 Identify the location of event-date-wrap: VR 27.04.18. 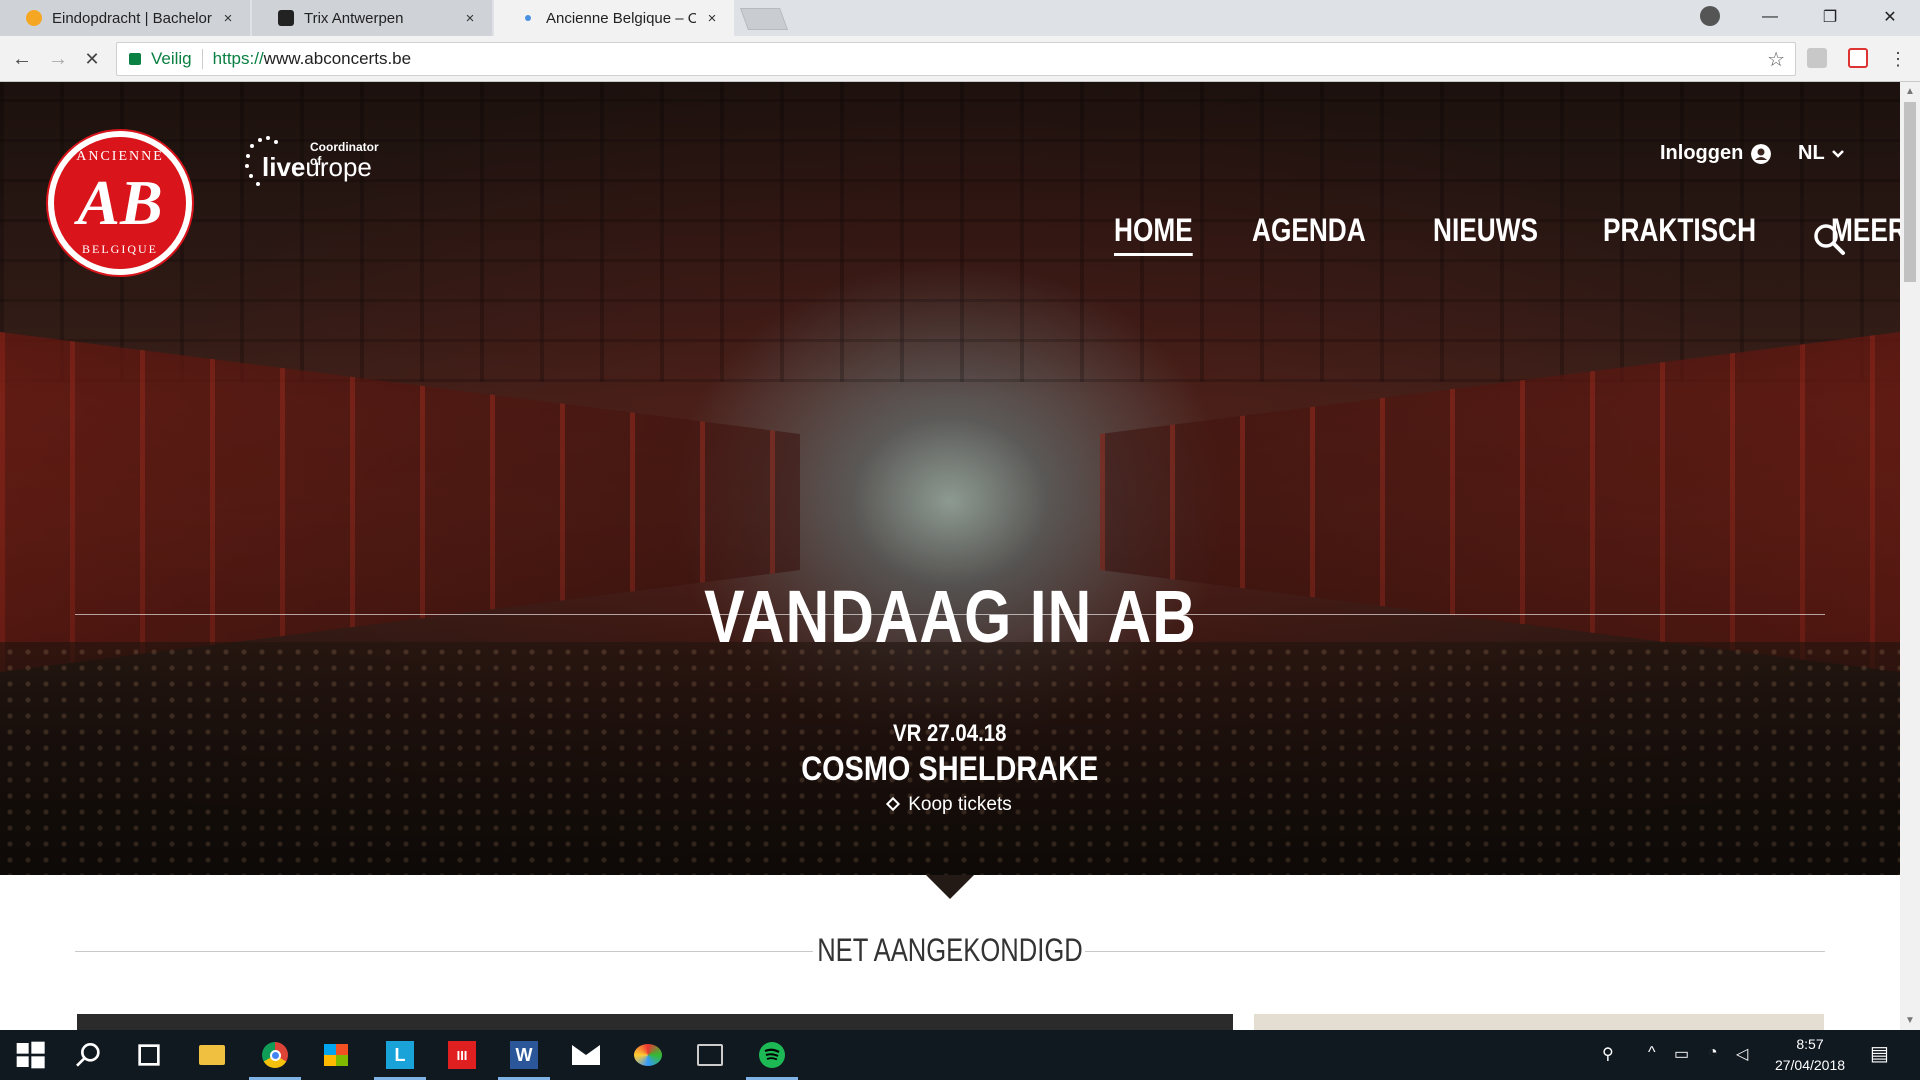
(950, 734).